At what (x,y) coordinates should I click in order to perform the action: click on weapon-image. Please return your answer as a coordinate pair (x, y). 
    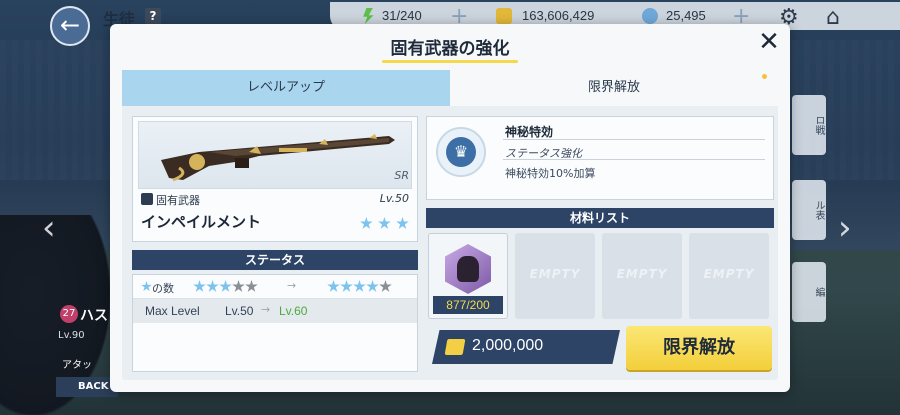
    Looking at the image, I should click on (275, 155).